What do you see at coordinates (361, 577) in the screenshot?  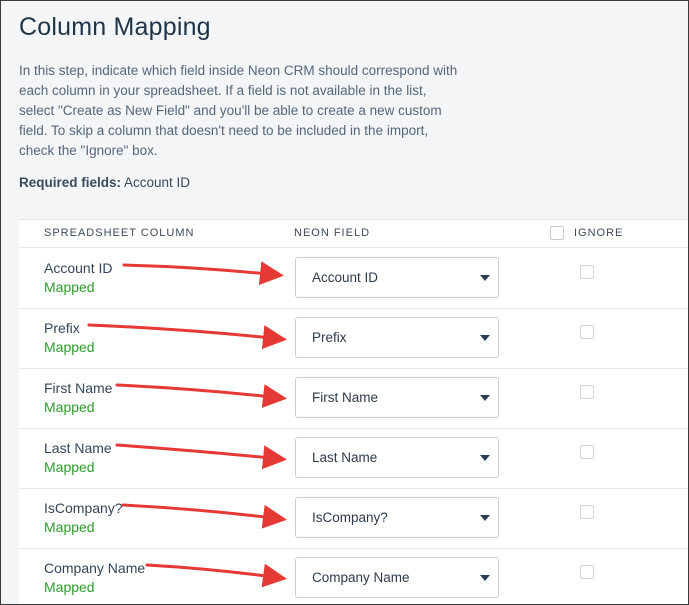 I see `neon-field-value: Company Name` at bounding box center [361, 577].